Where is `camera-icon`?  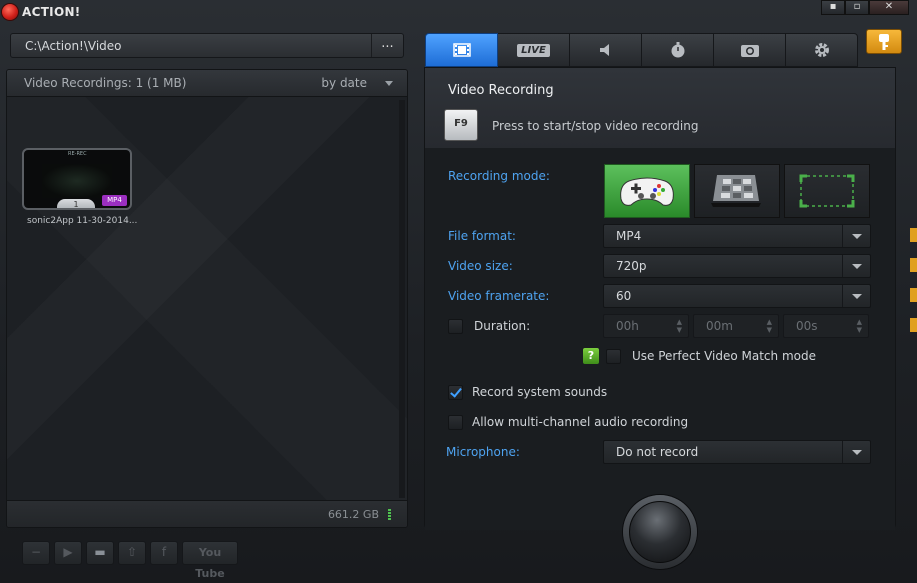 camera-icon is located at coordinates (749, 51).